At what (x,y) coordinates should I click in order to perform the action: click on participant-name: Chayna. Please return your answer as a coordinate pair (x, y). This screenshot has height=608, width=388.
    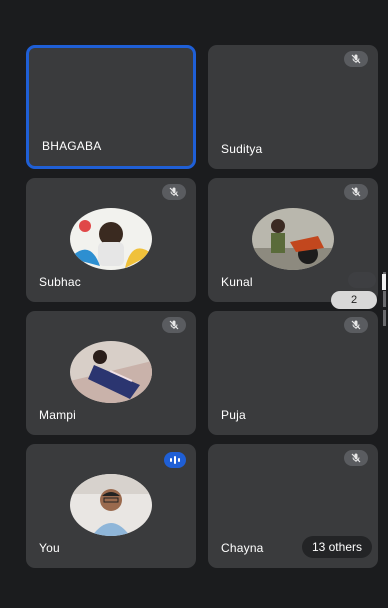
    Looking at the image, I should click on (242, 548).